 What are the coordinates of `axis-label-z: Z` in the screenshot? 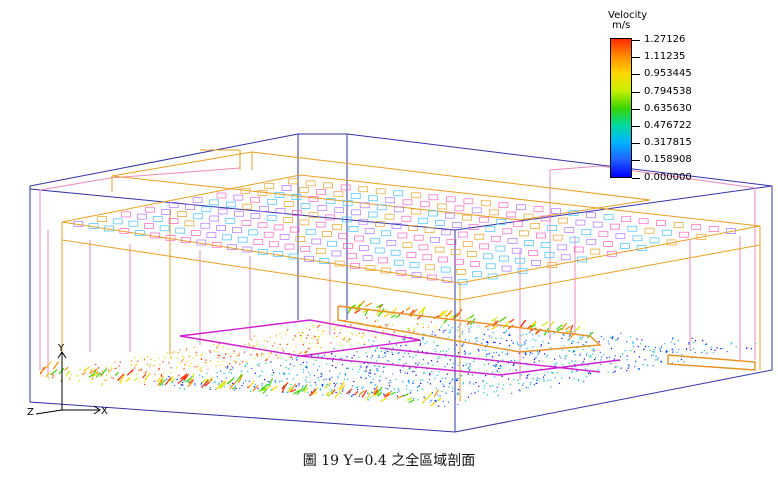 It's located at (30, 412).